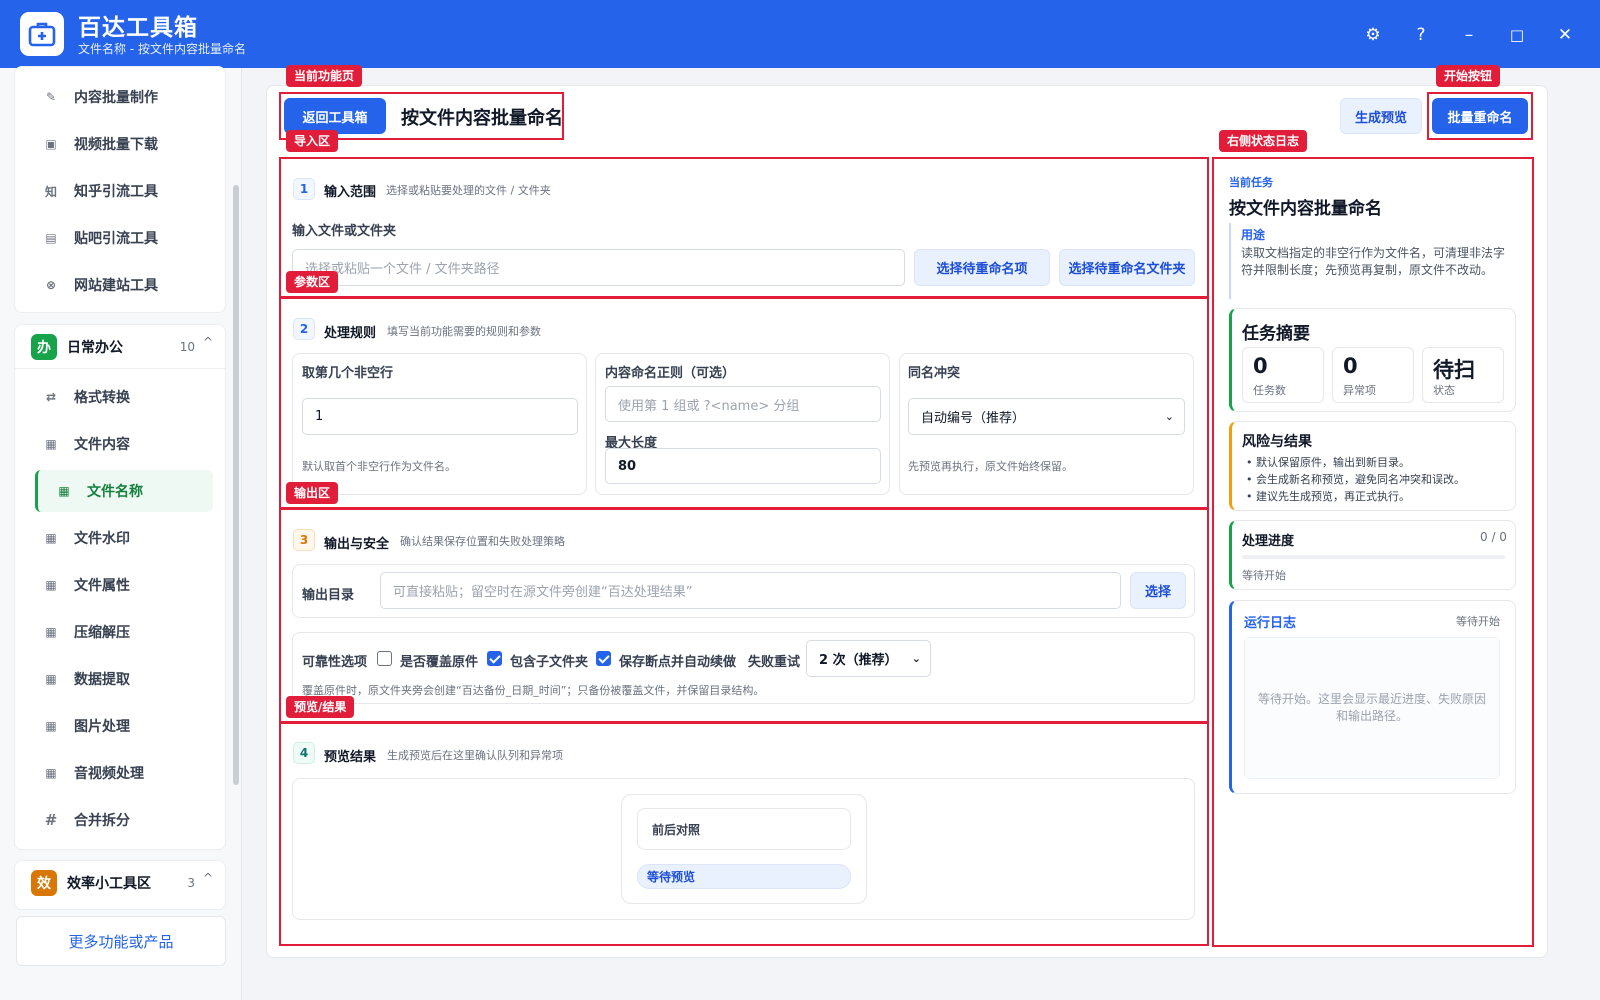 Image resolution: width=1600 pixels, height=1000 pixels. Describe the element at coordinates (1480, 116) in the screenshot. I see `batch-rename-button: 批量重命名` at that location.